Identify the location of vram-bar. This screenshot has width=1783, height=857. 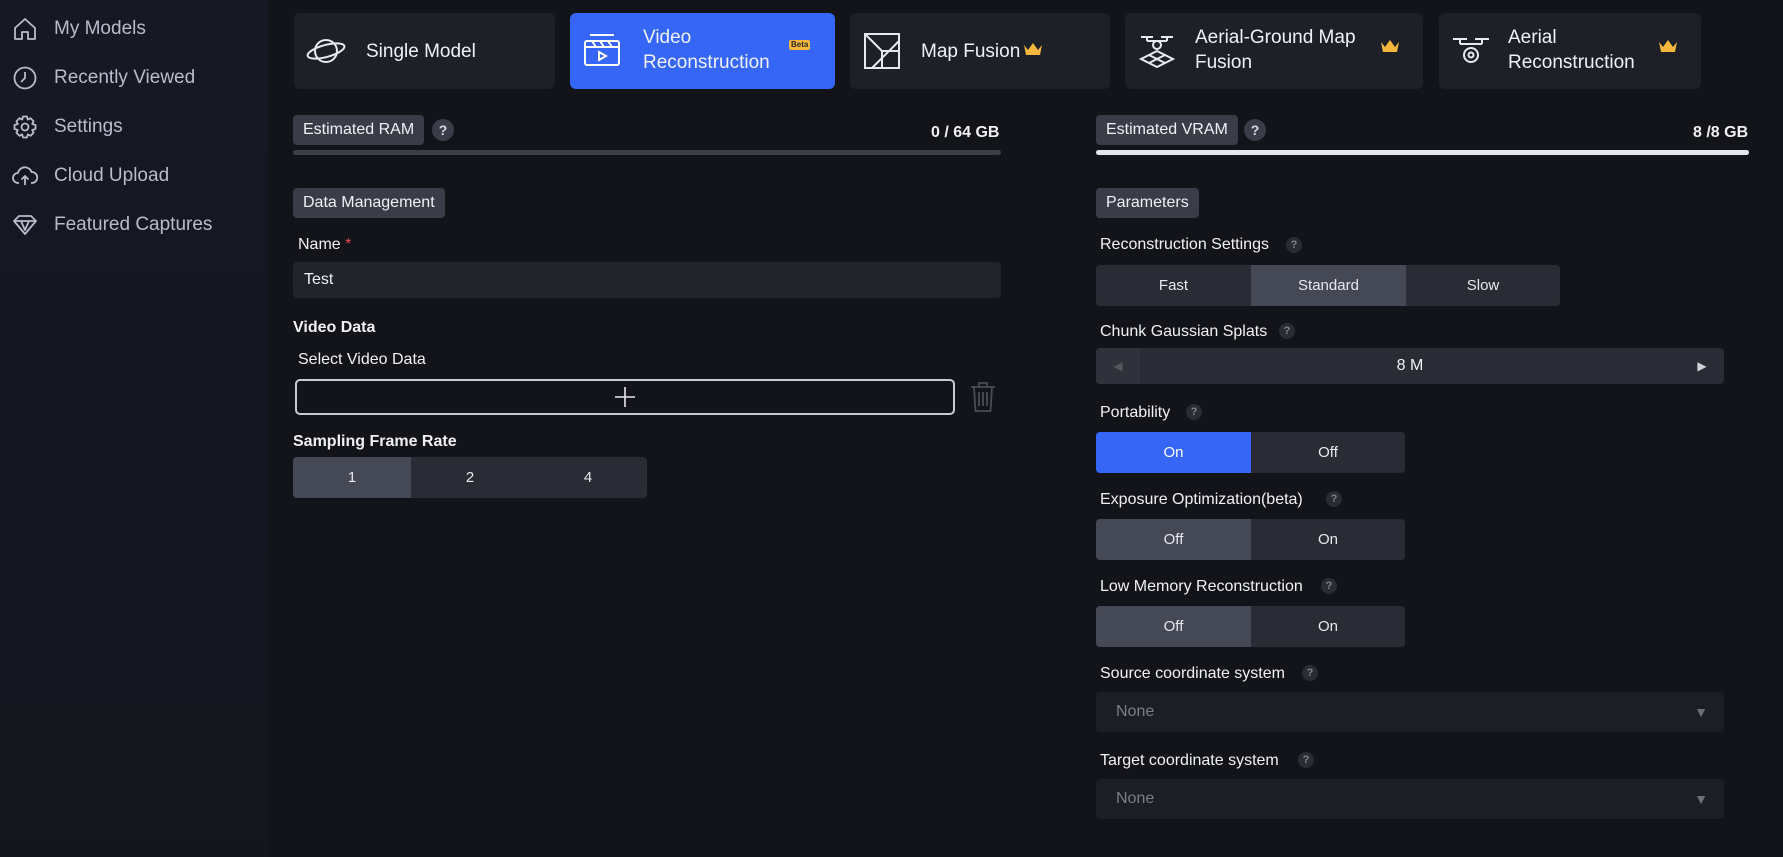
(1422, 152).